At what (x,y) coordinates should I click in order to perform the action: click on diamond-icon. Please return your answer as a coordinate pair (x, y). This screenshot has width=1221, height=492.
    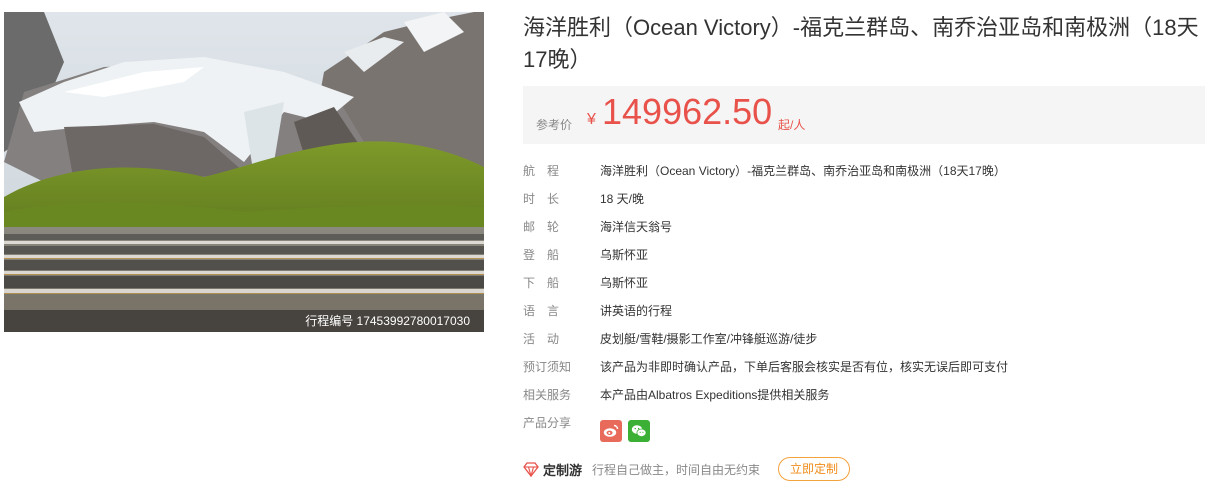
    Looking at the image, I should click on (531, 469).